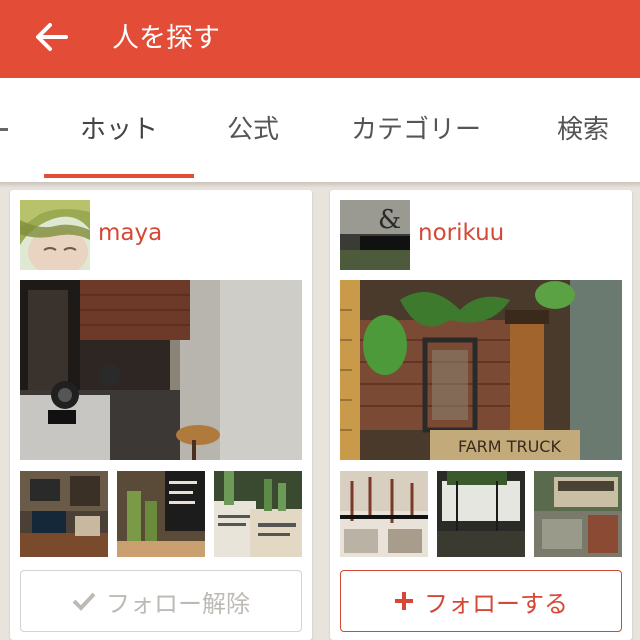  What do you see at coordinates (161, 370) in the screenshot?
I see `main-photo` at bounding box center [161, 370].